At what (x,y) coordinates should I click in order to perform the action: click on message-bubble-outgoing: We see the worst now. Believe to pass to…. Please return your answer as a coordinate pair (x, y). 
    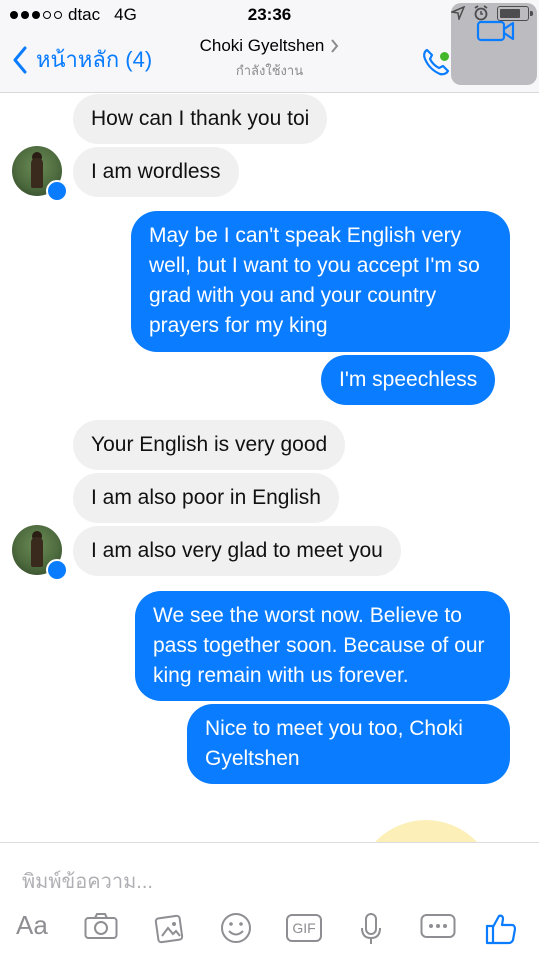
    Looking at the image, I should click on (322, 646).